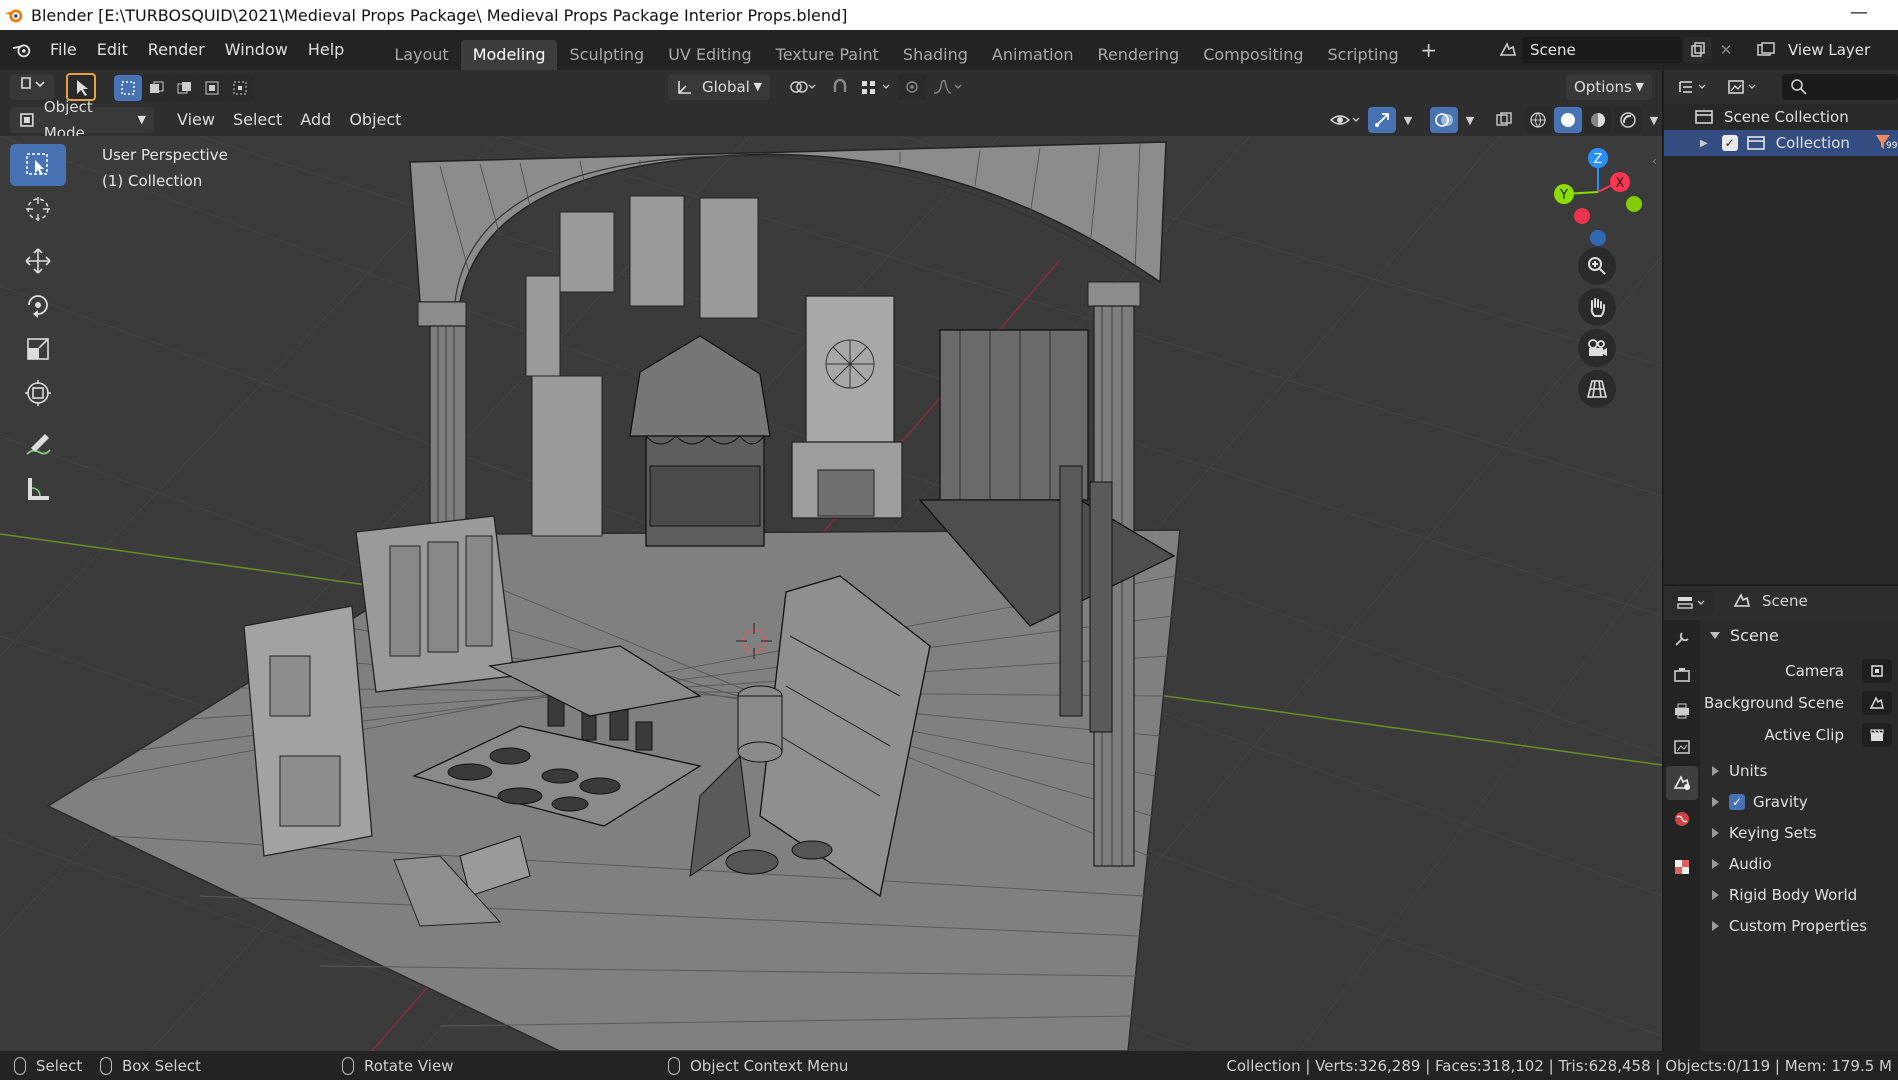 Image resolution: width=1898 pixels, height=1080 pixels. I want to click on tab-scripting: Scripting, so click(1363, 55).